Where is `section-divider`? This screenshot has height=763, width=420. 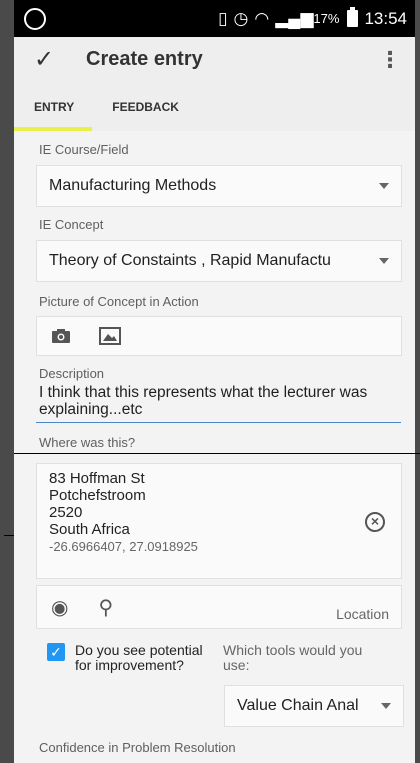 section-divider is located at coordinates (217, 453).